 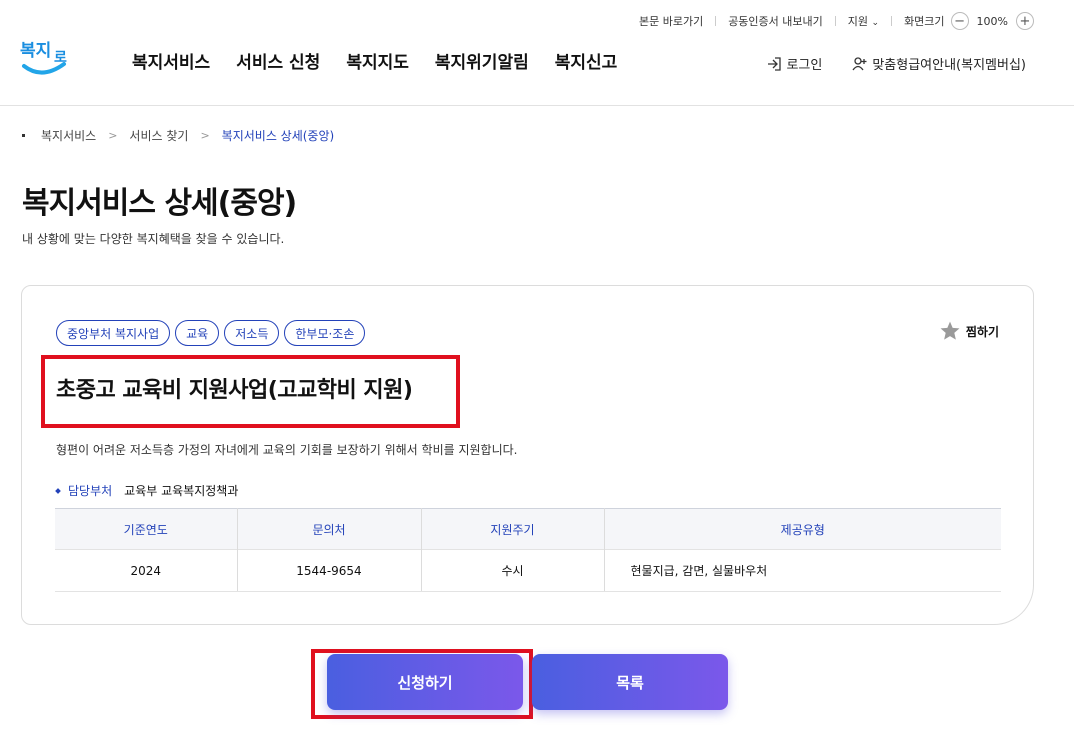 I want to click on login-link: 로그인, so click(x=794, y=63).